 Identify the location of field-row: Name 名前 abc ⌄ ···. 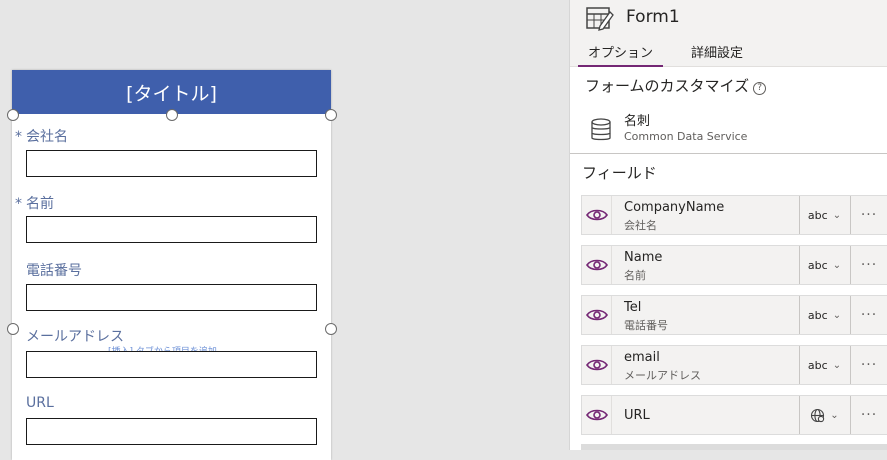
(734, 265).